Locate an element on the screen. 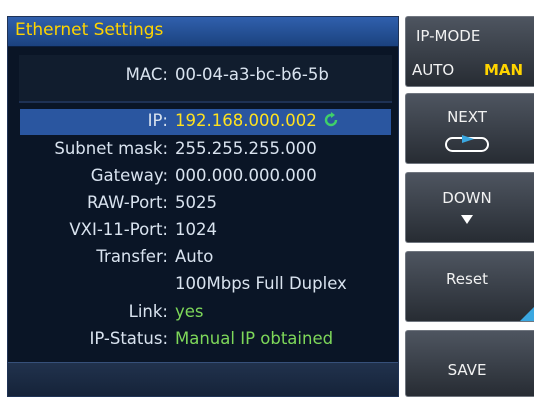 Image resolution: width=534 pixels, height=405 pixels. next-arrow-icon is located at coordinates (467, 143).